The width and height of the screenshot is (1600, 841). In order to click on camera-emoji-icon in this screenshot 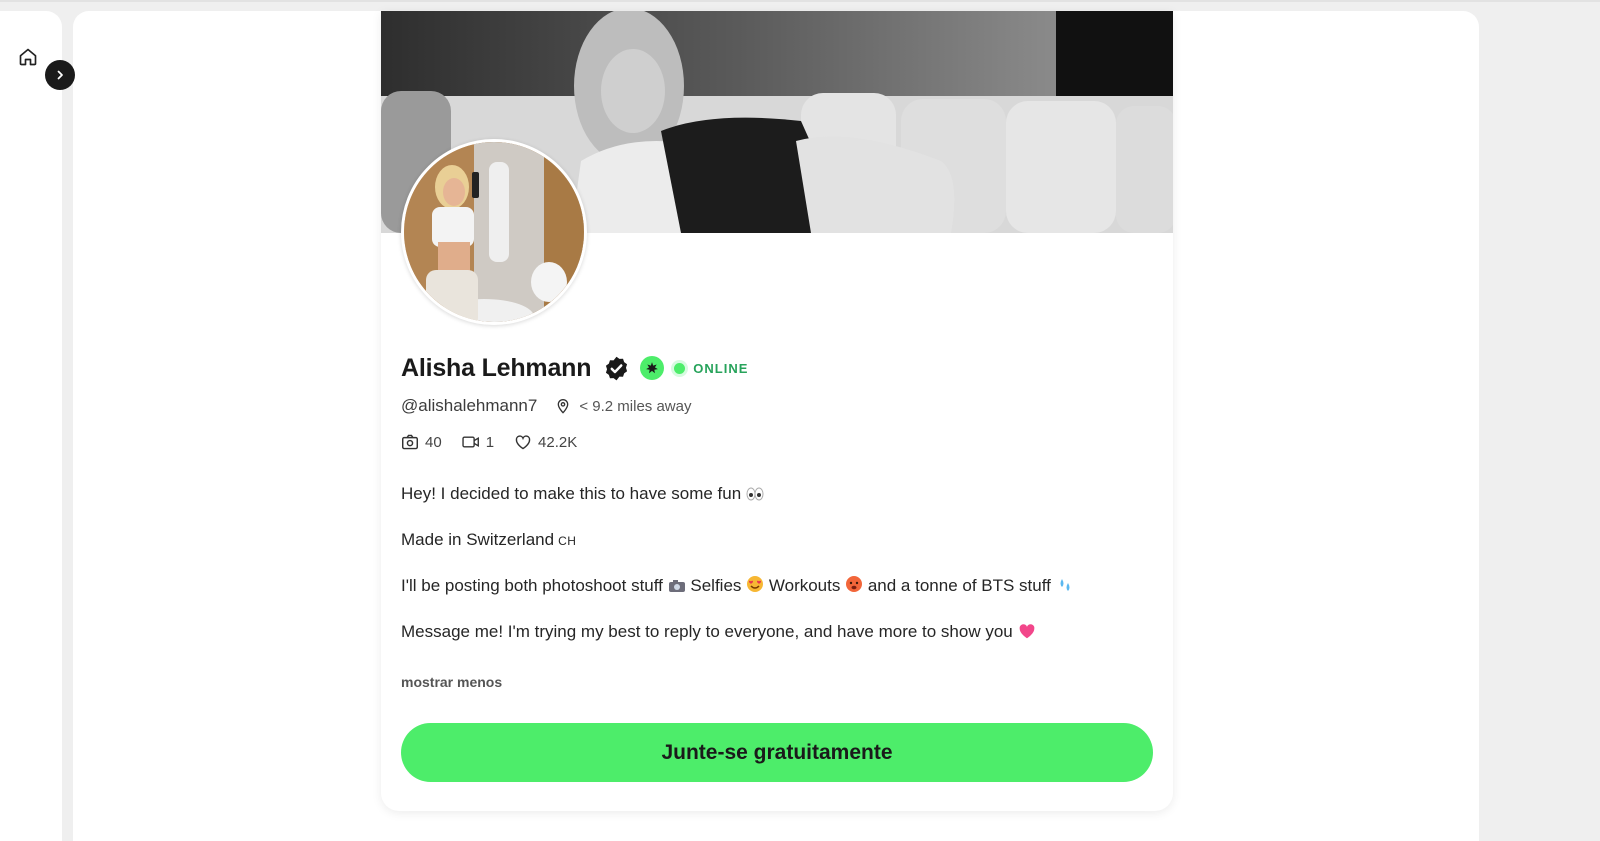, I will do `click(677, 587)`.